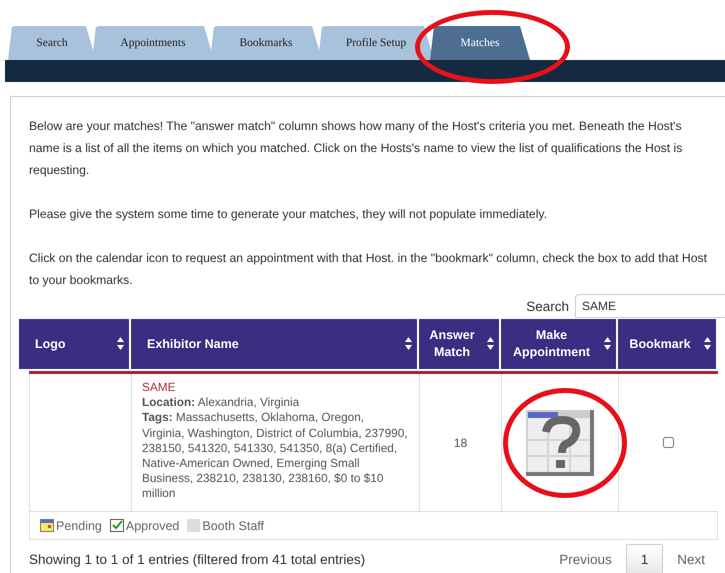 This screenshot has width=725, height=573. Describe the element at coordinates (650, 306) in the screenshot. I see `search-field: SAME` at that location.